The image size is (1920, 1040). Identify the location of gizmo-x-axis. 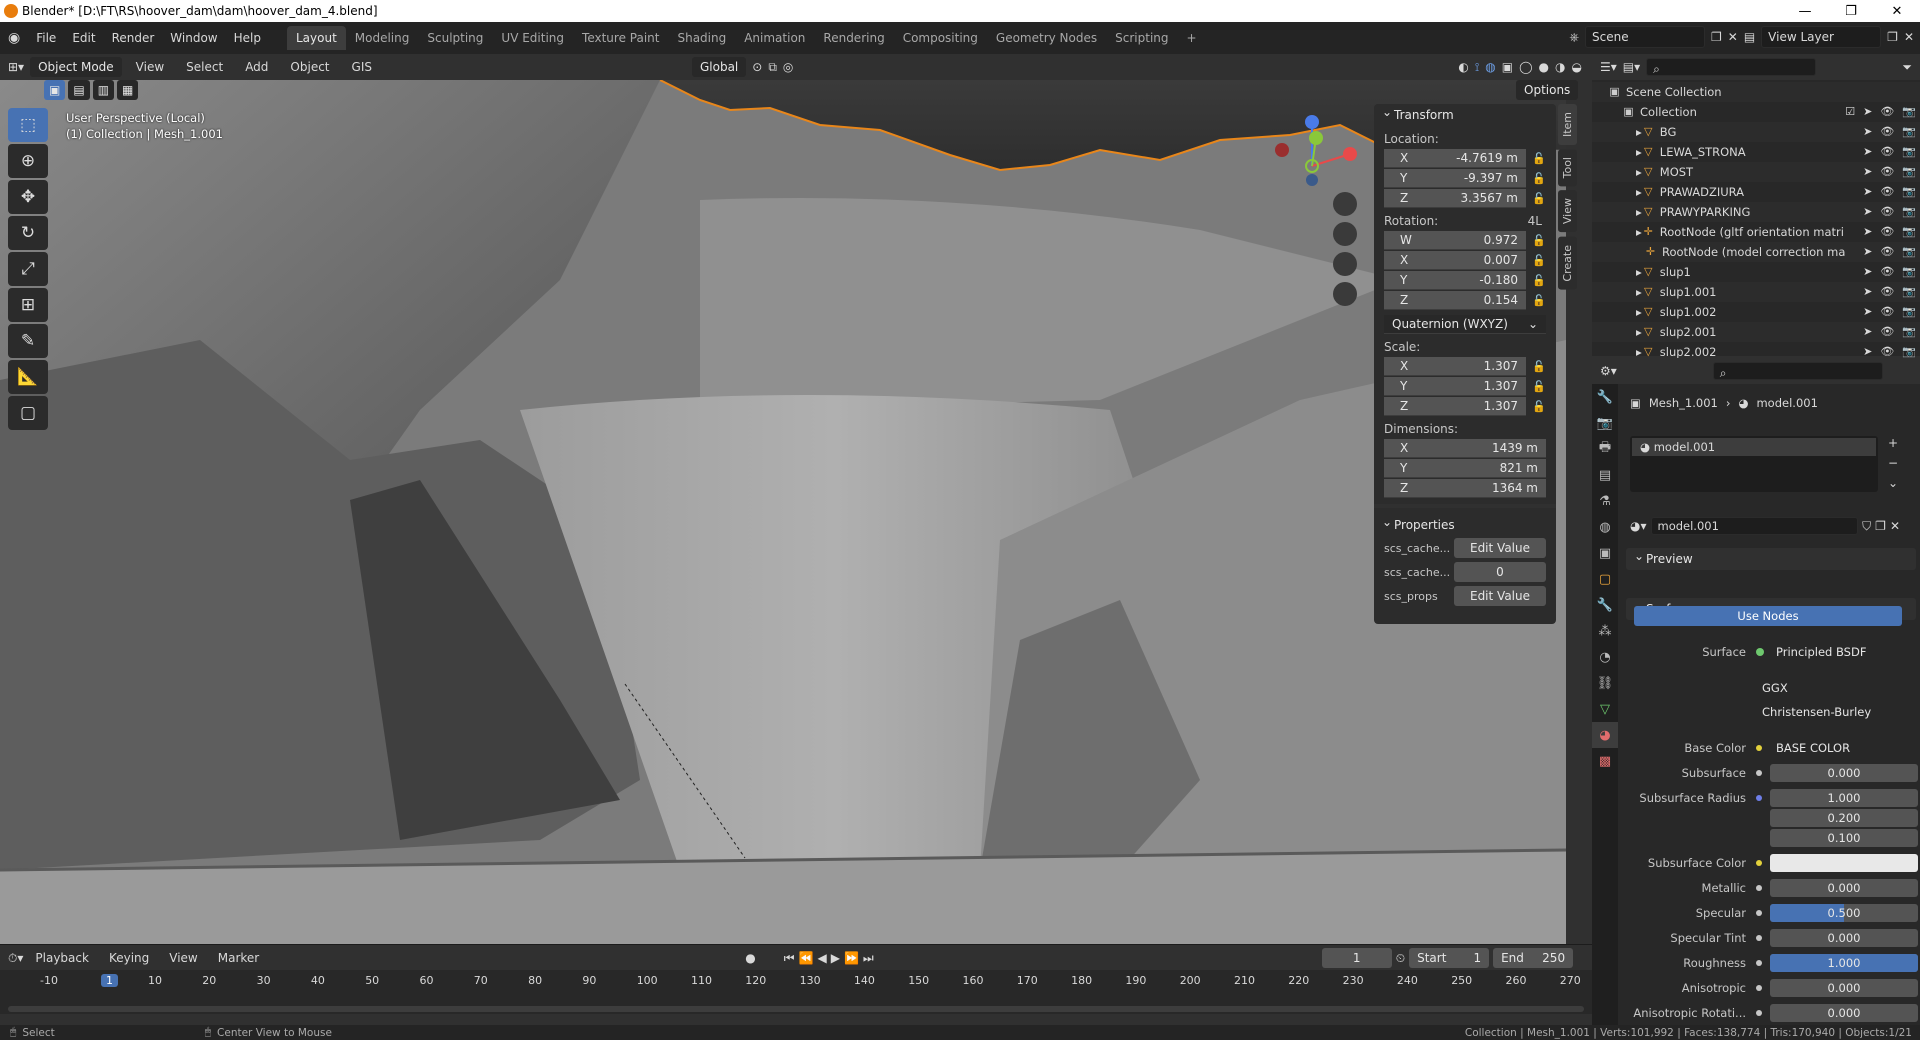
(1350, 154).